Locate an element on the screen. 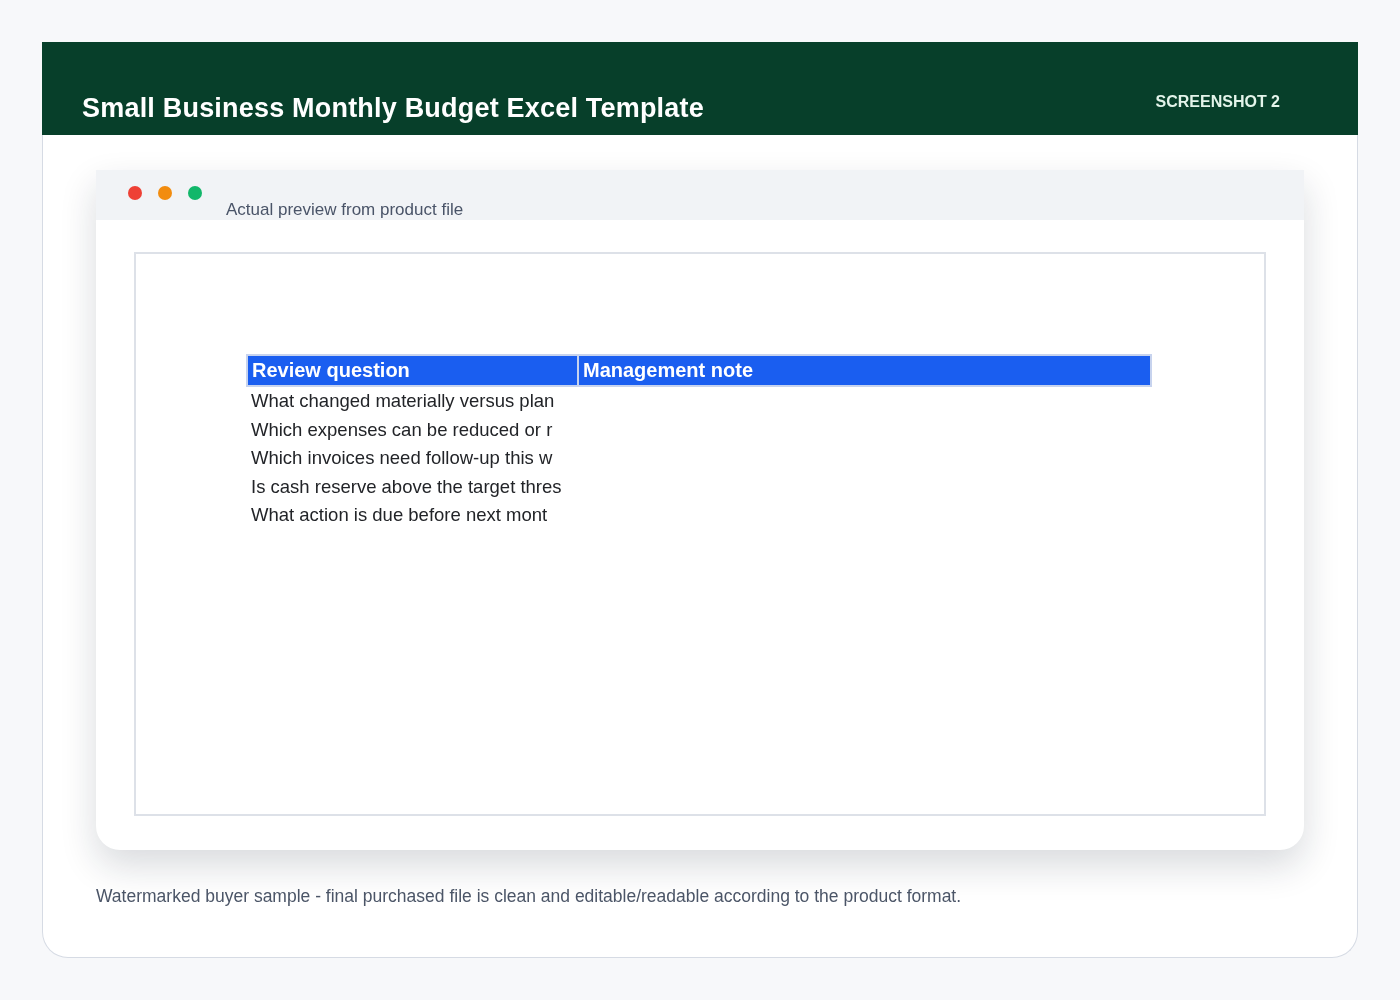 This screenshot has height=1000, width=1400. footer-note: Watermarked buyer sample - final purchased file is clean and editable/readable according to the product format. is located at coordinates (529, 896).